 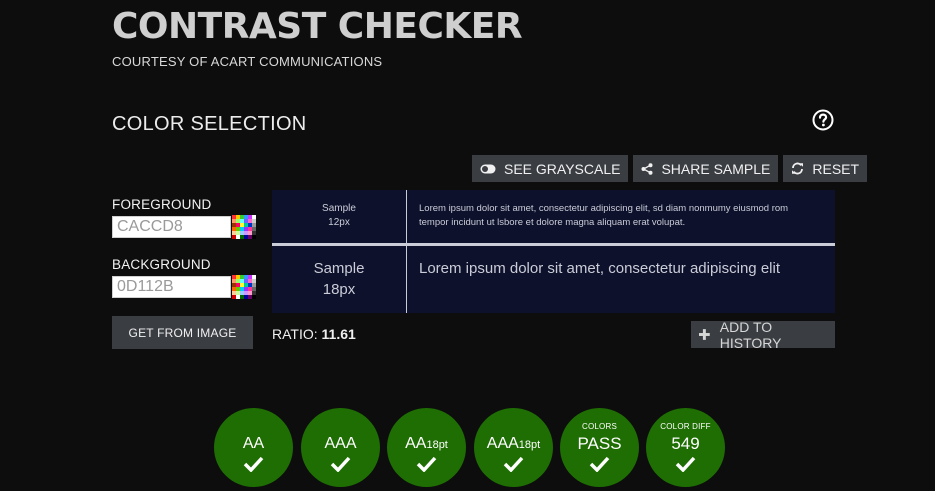 What do you see at coordinates (716, 168) in the screenshot?
I see `share-sample-label: SHARE SAMPLE` at bounding box center [716, 168].